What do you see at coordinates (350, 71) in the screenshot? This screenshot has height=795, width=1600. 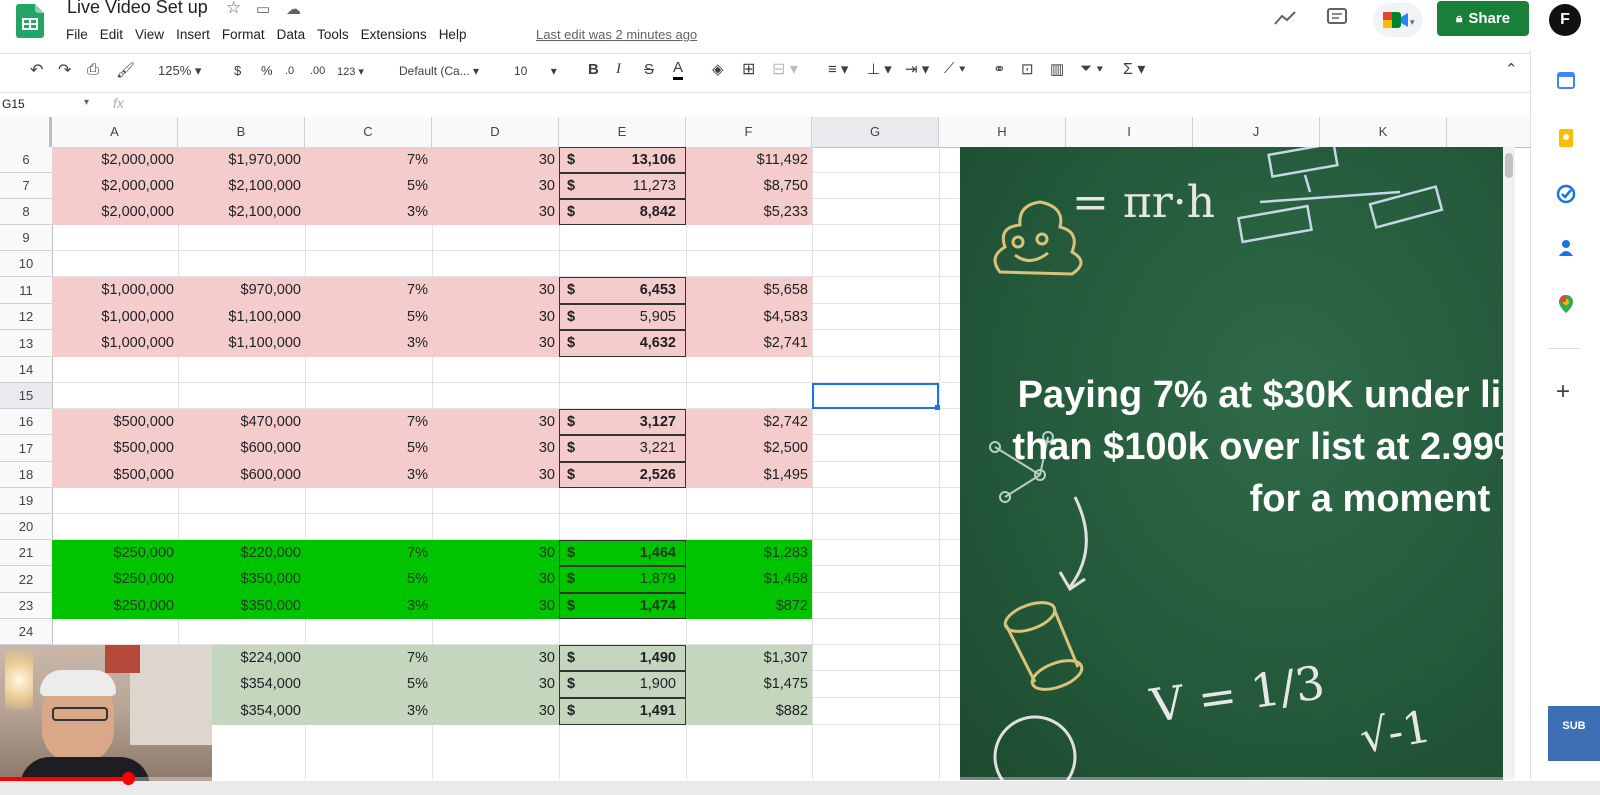 I see `more-formats-select: 123 ▾` at bounding box center [350, 71].